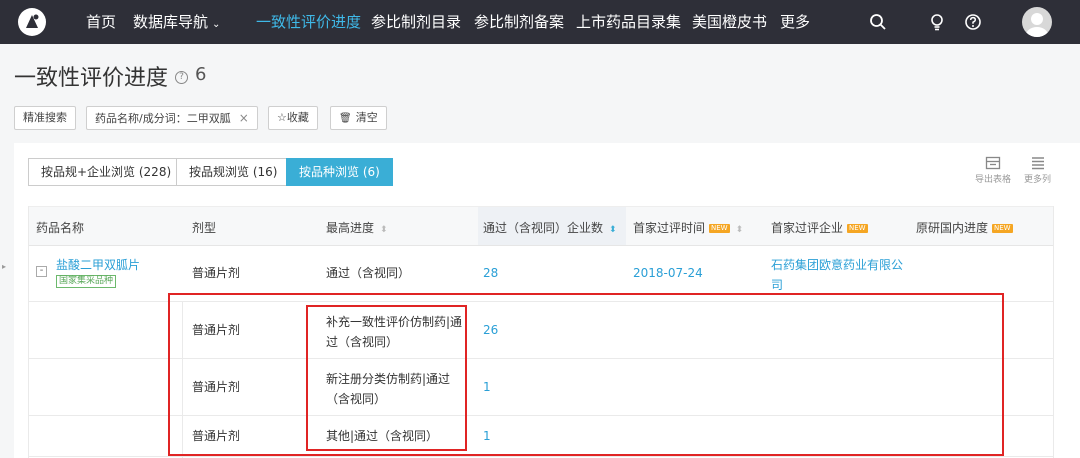  I want to click on help-icon, so click(973, 22).